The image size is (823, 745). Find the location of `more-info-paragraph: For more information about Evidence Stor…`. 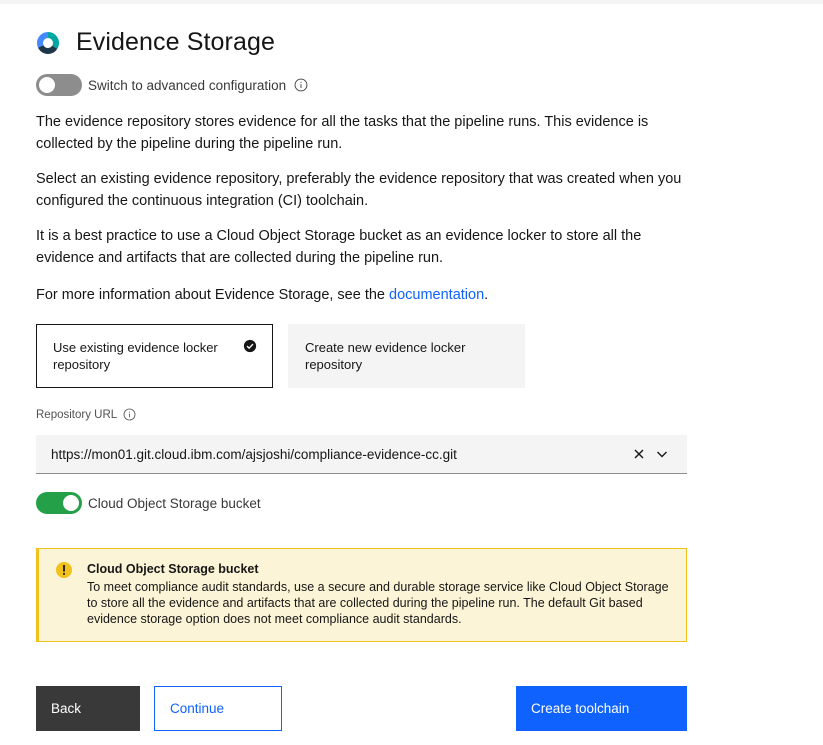

more-info-paragraph: For more information about Evidence Stor… is located at coordinates (361, 295).